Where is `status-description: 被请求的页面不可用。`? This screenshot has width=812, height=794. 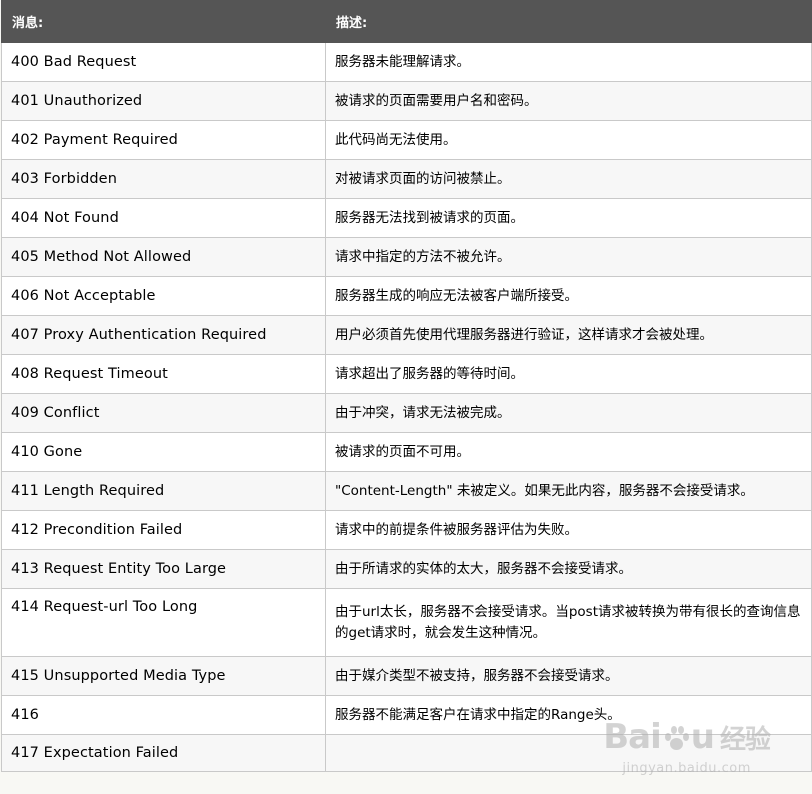
status-description: 被请求的页面不可用。 is located at coordinates (568, 452).